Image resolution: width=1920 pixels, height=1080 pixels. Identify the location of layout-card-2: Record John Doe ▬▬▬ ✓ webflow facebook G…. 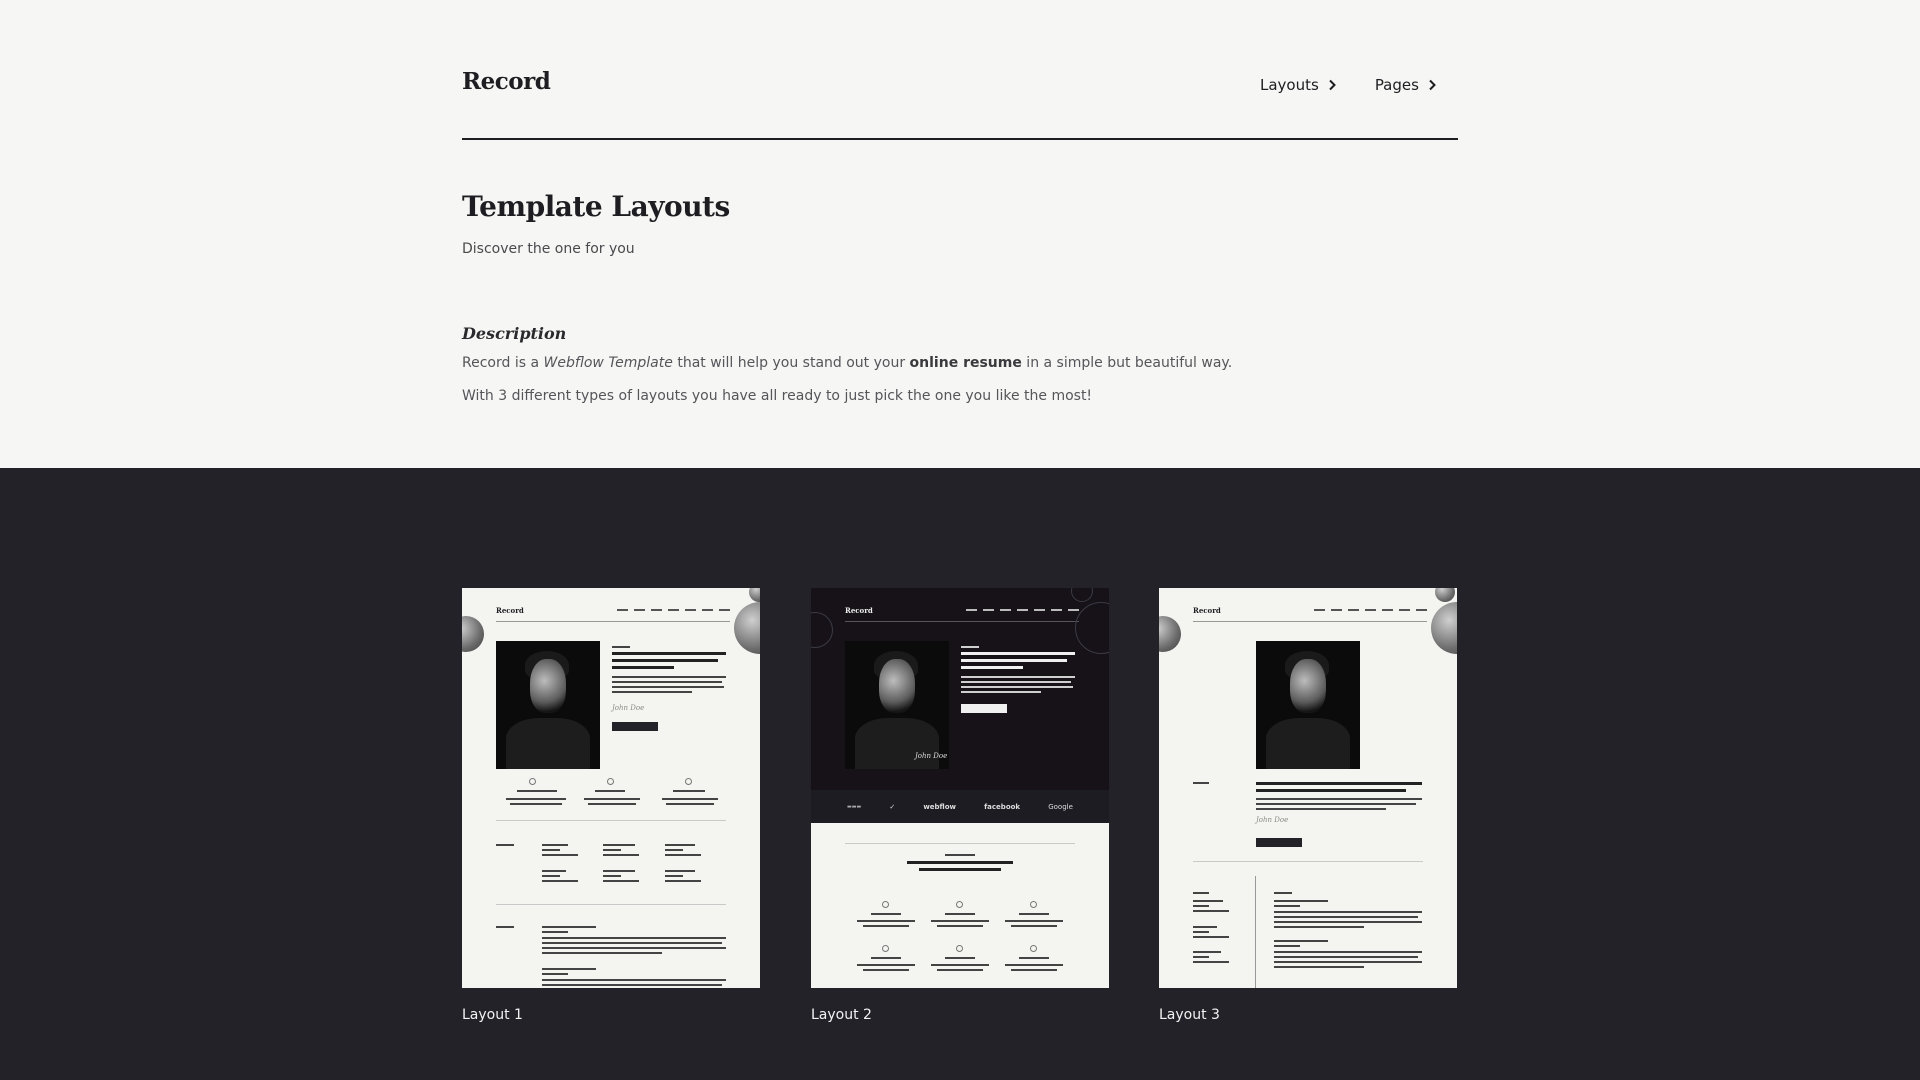
(960, 805).